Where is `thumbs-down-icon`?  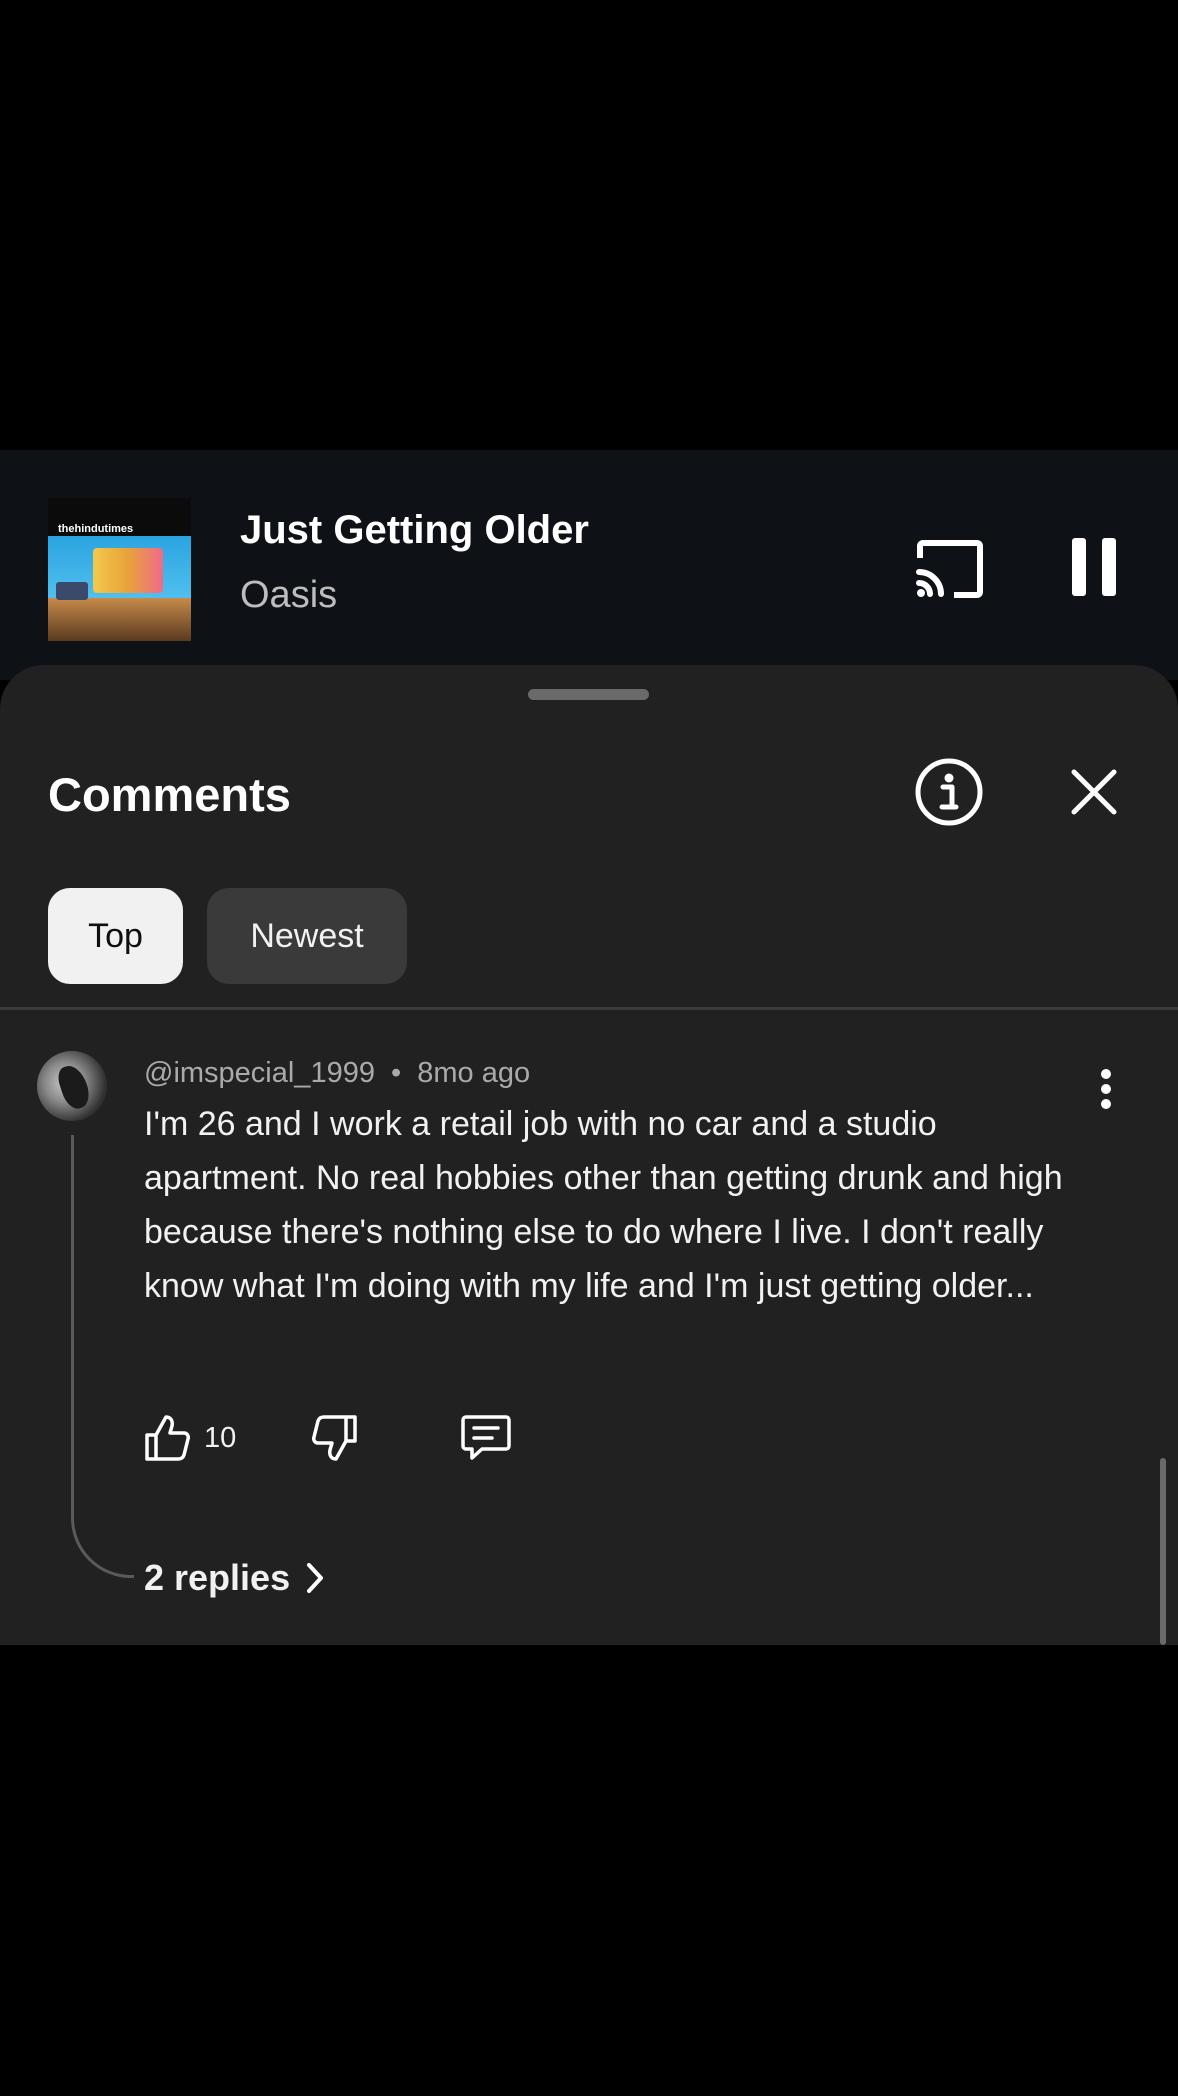
thumbs-down-icon is located at coordinates (336, 1438).